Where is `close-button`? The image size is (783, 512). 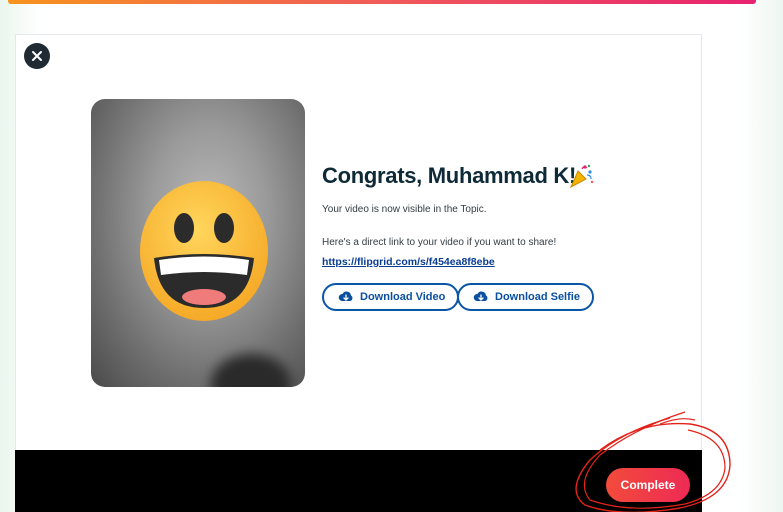 close-button is located at coordinates (37, 56).